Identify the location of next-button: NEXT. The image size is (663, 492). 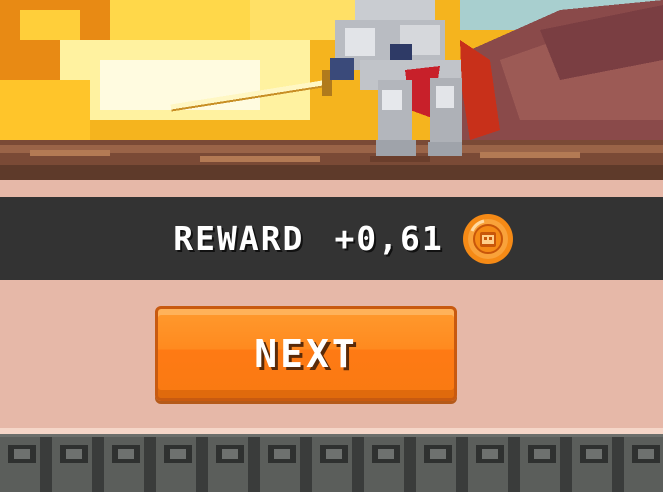
(306, 353).